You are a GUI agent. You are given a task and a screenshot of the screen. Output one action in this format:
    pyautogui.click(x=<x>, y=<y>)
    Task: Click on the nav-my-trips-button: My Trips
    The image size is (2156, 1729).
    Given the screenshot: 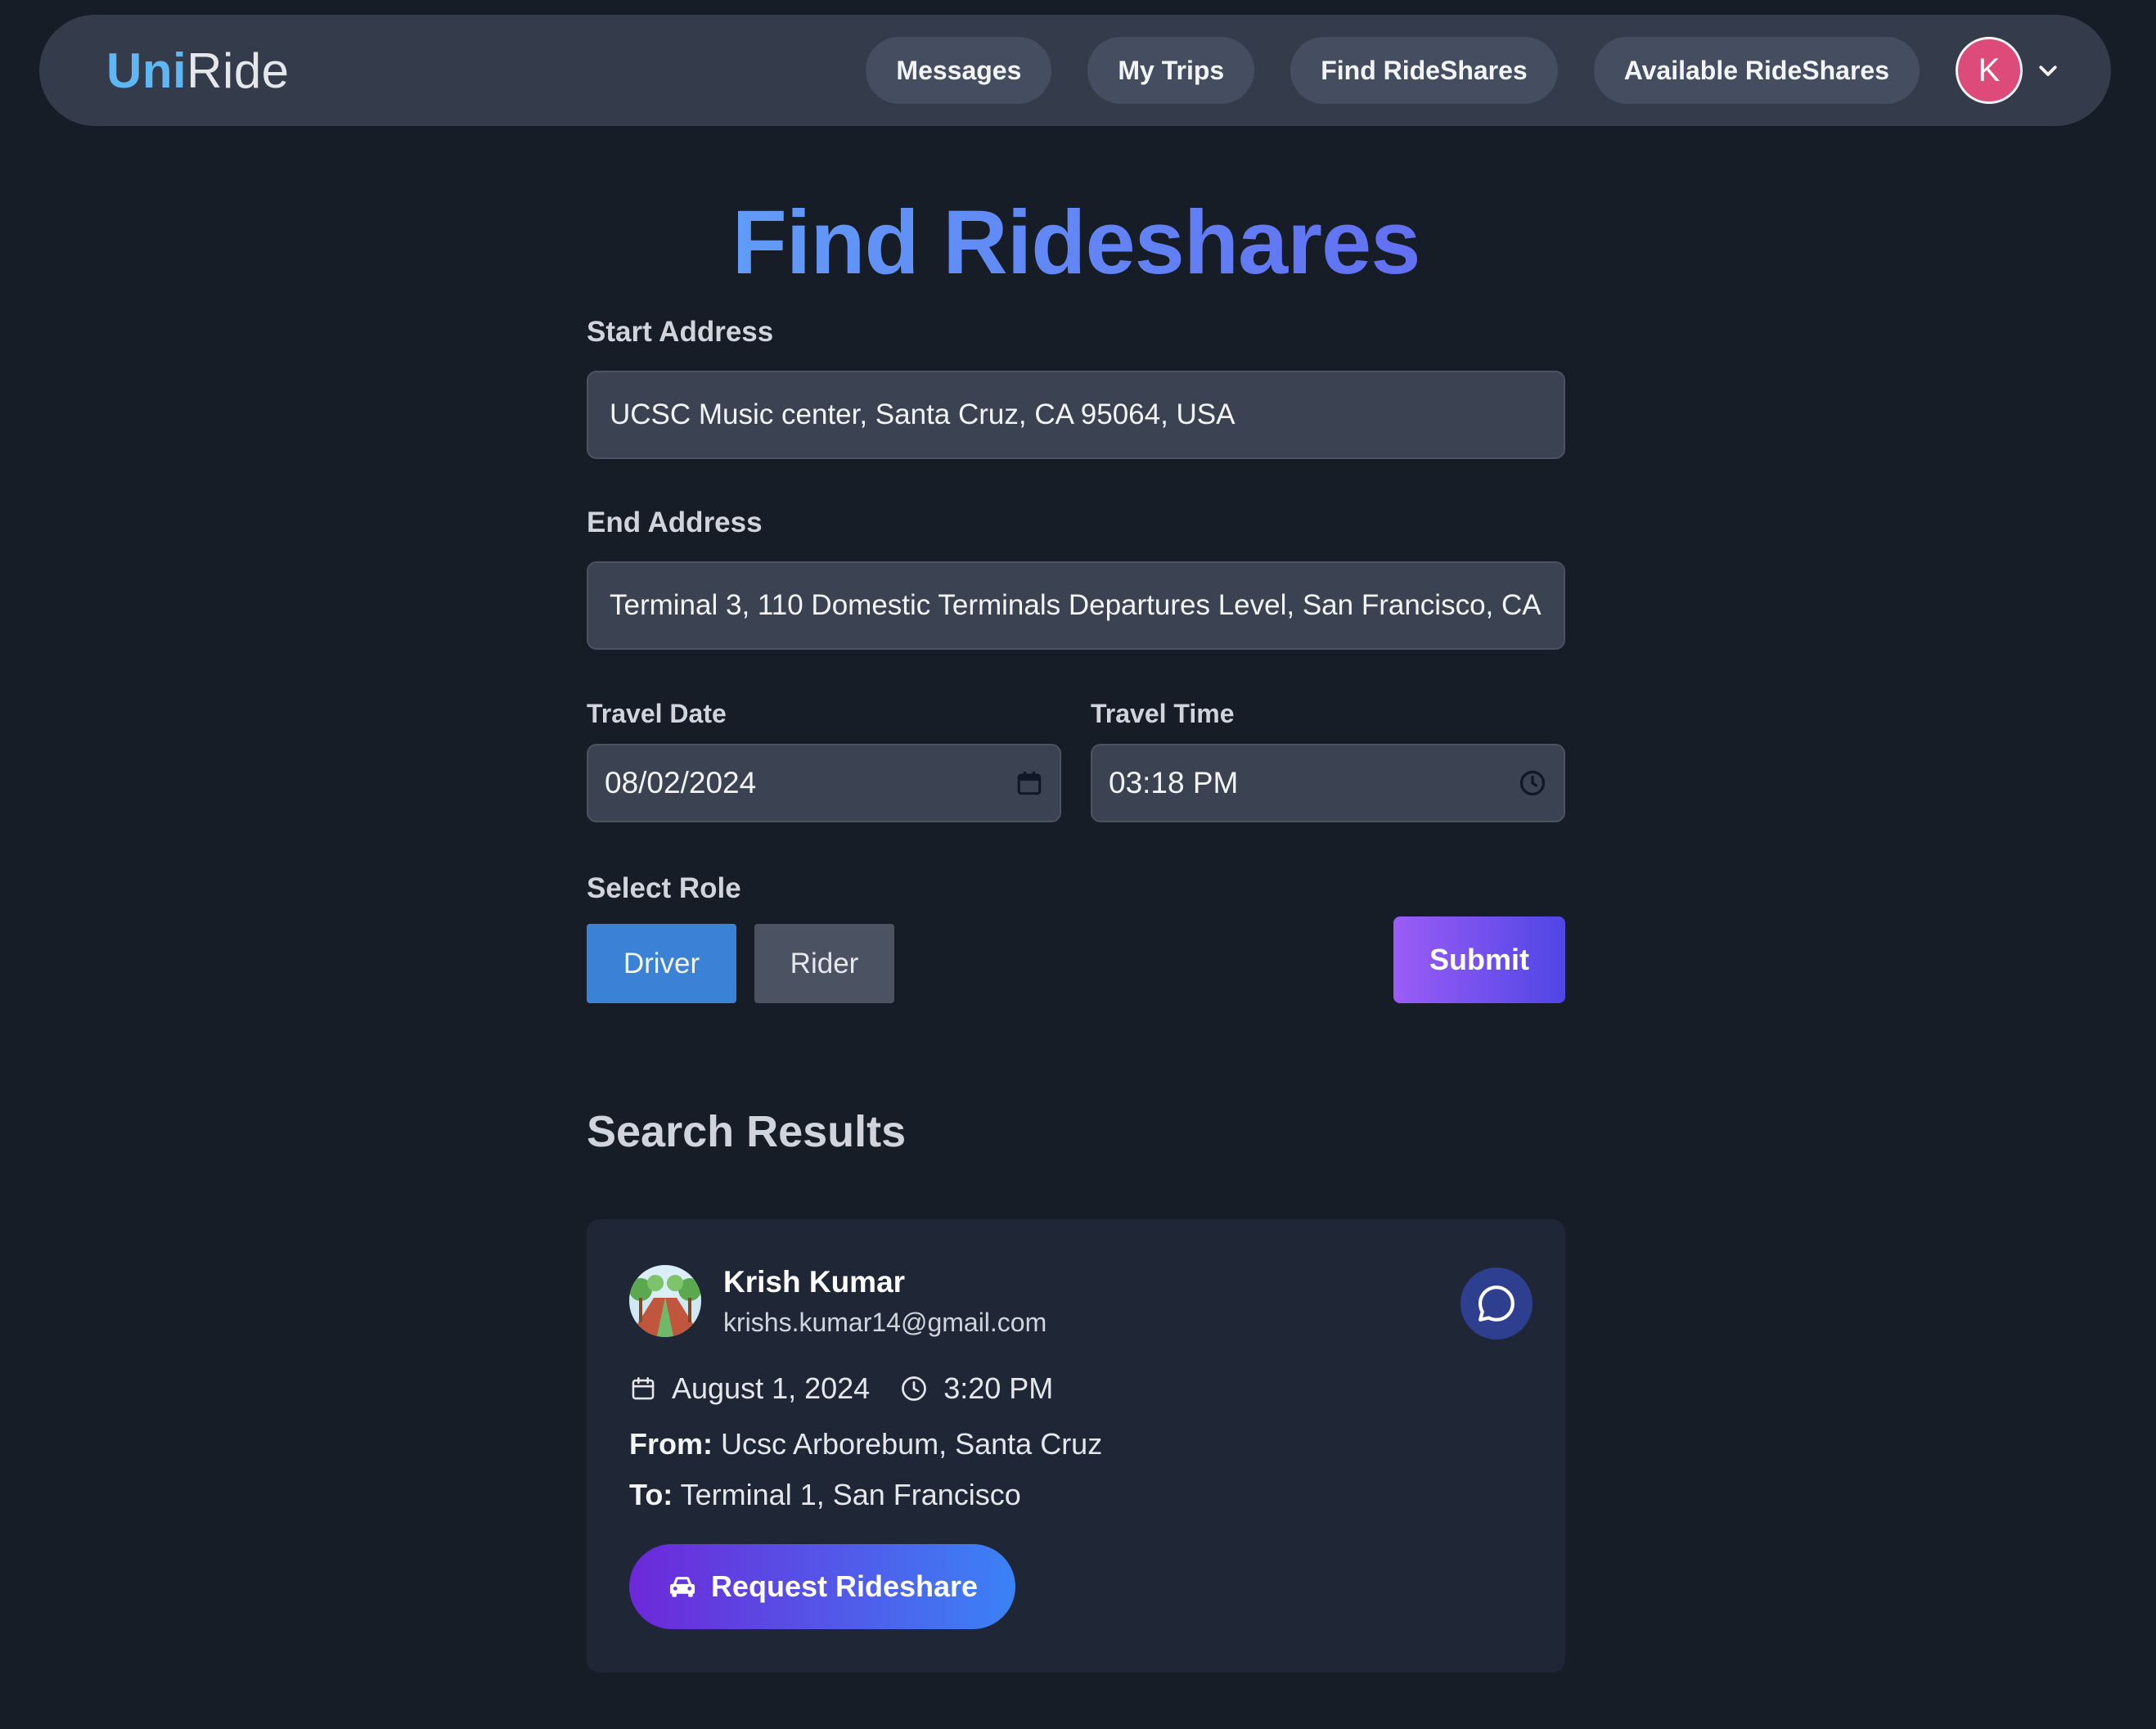 What is the action you would take?
    pyautogui.click(x=1171, y=70)
    